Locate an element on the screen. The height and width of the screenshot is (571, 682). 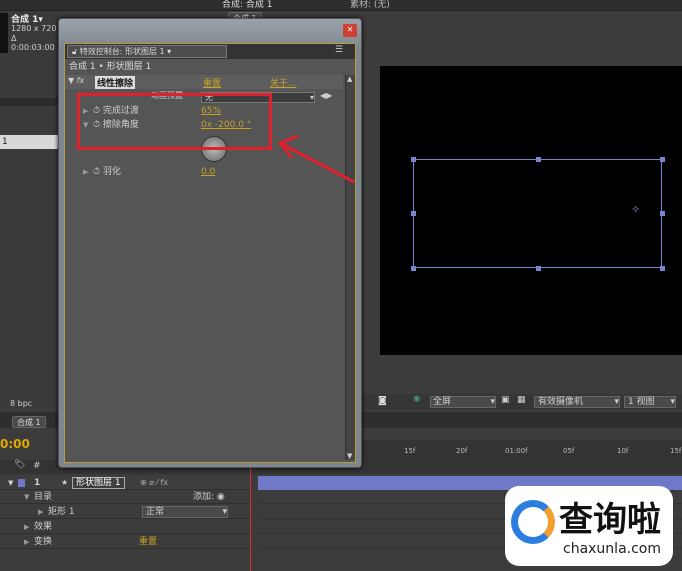
thumbnail is located at coordinates (4, 33).